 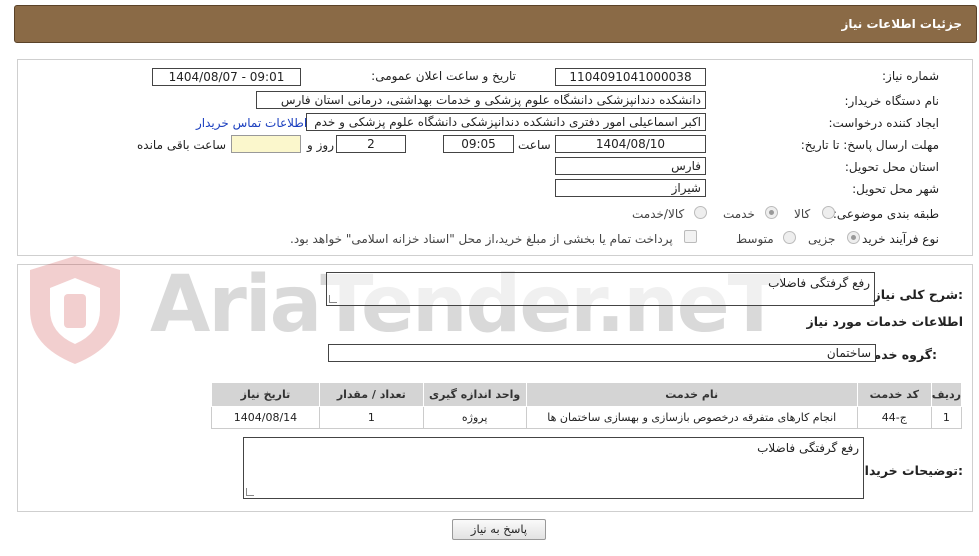 What do you see at coordinates (265, 394) in the screenshot?
I see `col-date: تاریخ نیاز` at bounding box center [265, 394].